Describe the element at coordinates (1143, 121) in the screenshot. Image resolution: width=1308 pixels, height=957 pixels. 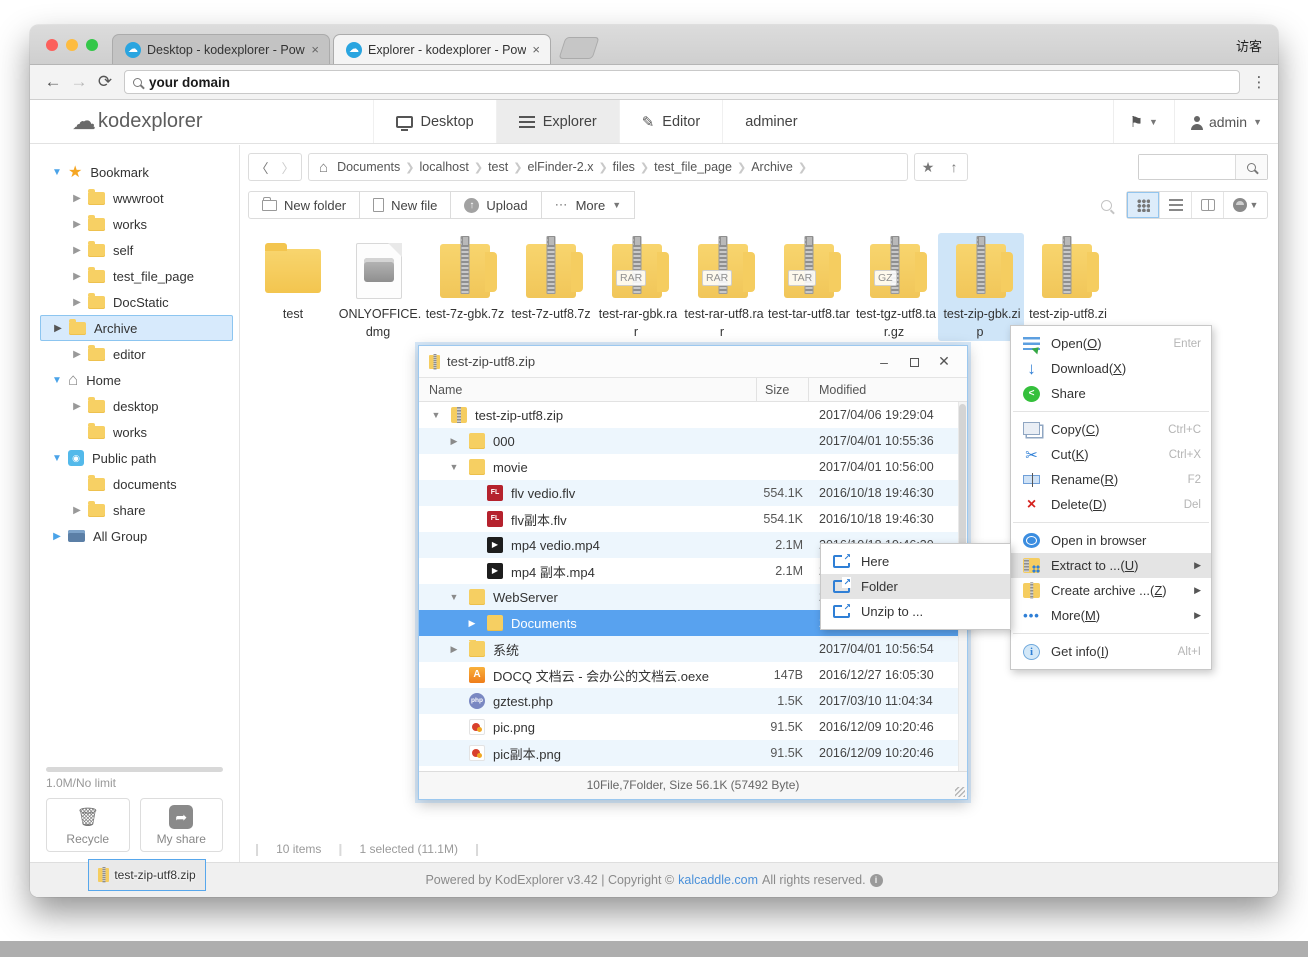
I see `language-dropdown: ⚑ ▼` at that location.